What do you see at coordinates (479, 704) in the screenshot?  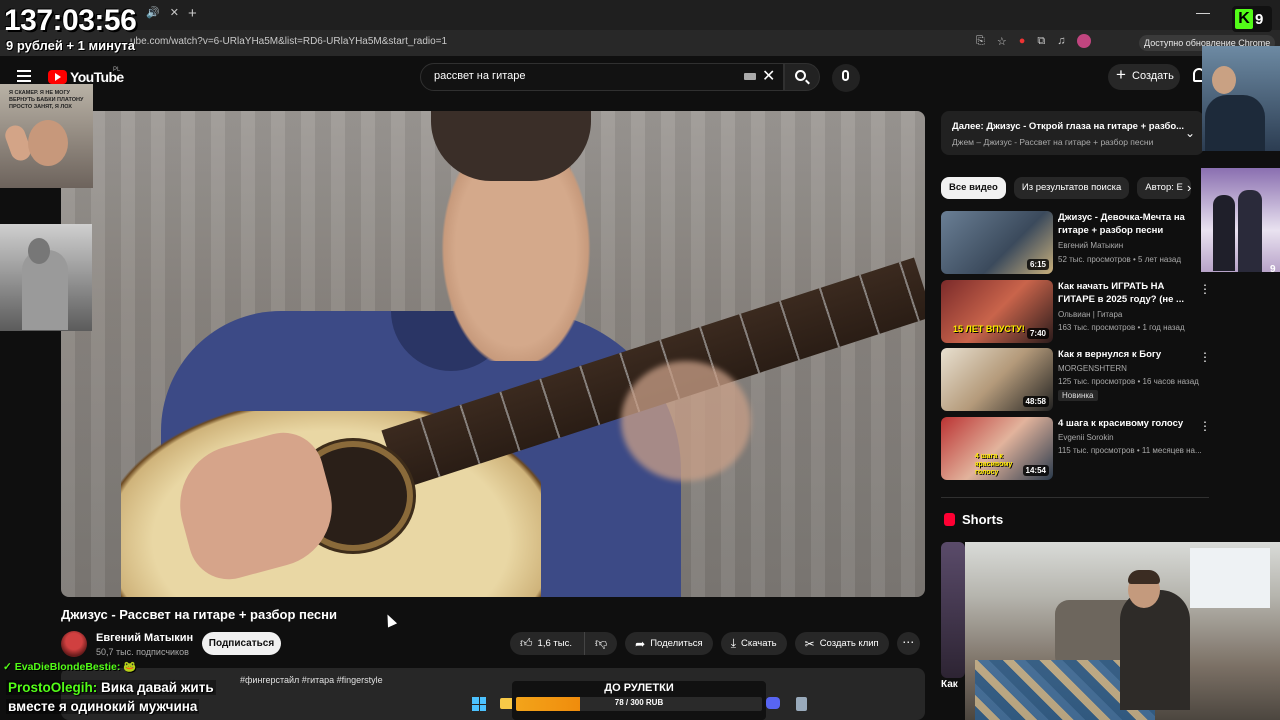 I see `windows-start-icon` at bounding box center [479, 704].